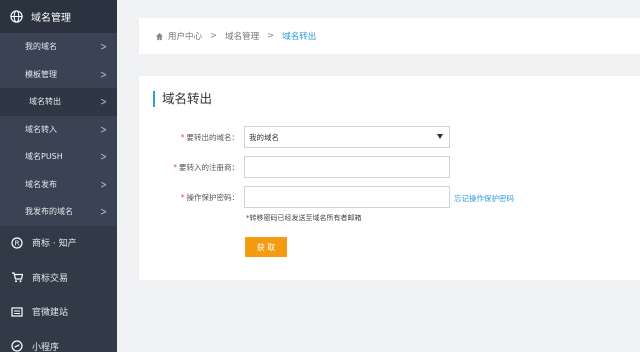  What do you see at coordinates (213, 197) in the screenshot?
I see `password-label-text: 操作保护密码：` at bounding box center [213, 197].